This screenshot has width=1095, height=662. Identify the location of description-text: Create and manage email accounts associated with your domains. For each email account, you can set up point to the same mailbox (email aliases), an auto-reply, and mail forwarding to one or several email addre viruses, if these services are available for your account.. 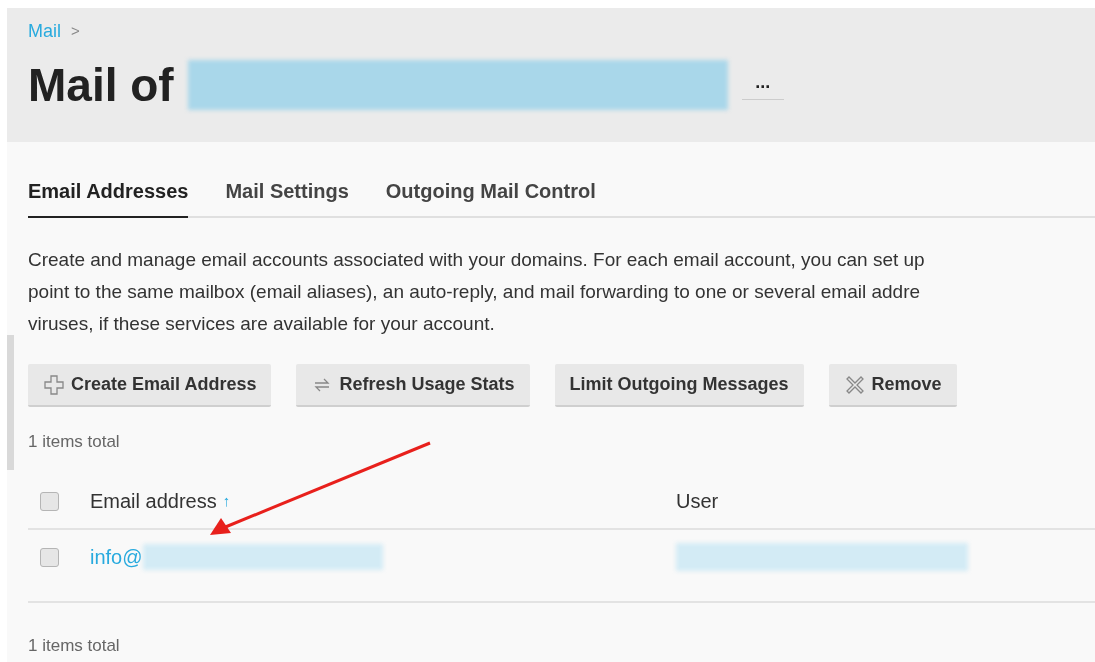
(477, 292).